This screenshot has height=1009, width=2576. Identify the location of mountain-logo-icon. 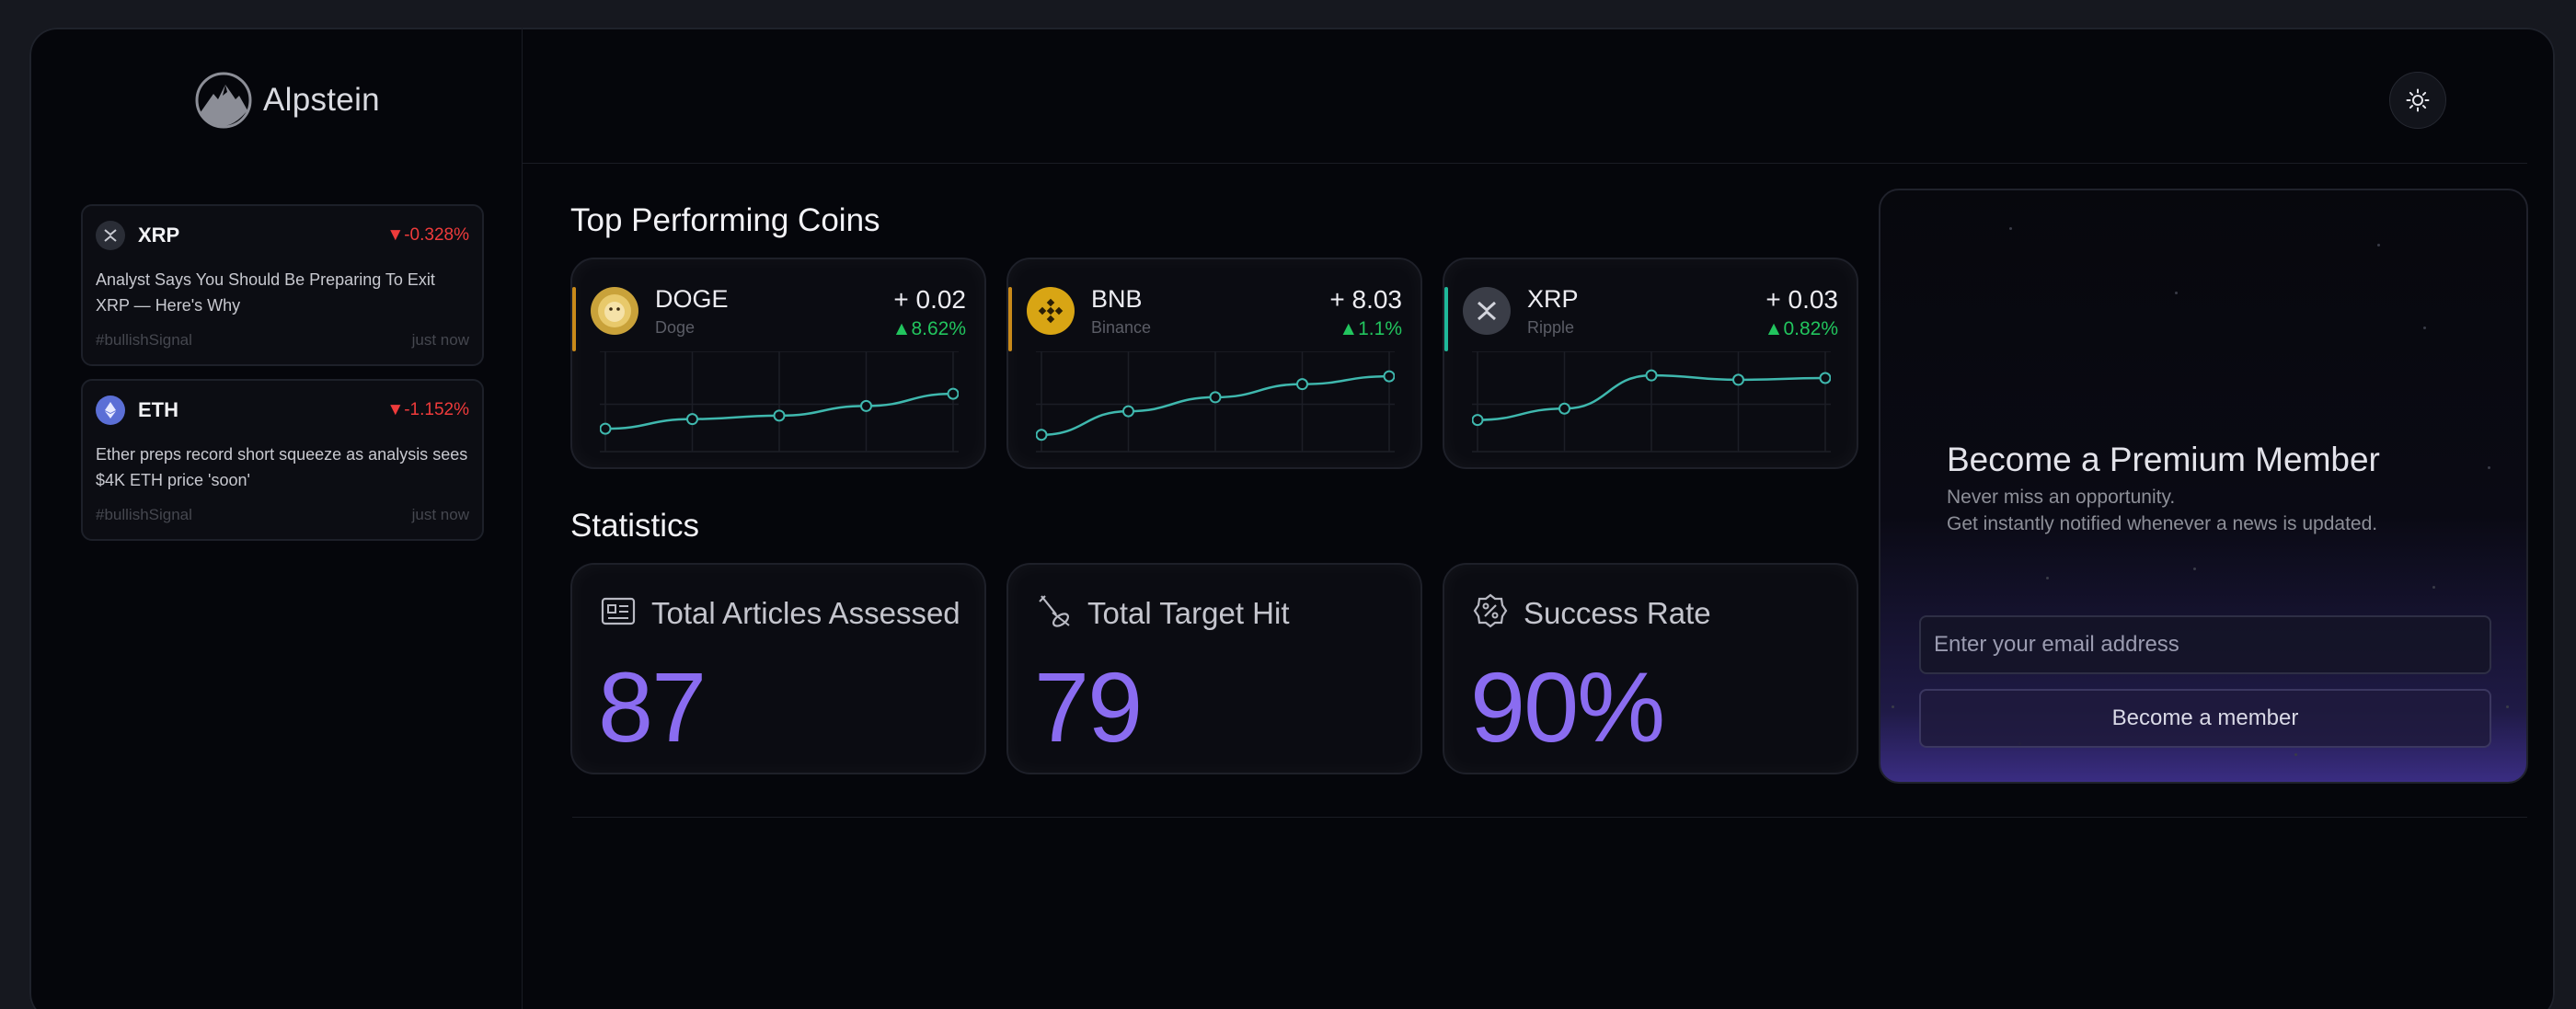
(223, 100).